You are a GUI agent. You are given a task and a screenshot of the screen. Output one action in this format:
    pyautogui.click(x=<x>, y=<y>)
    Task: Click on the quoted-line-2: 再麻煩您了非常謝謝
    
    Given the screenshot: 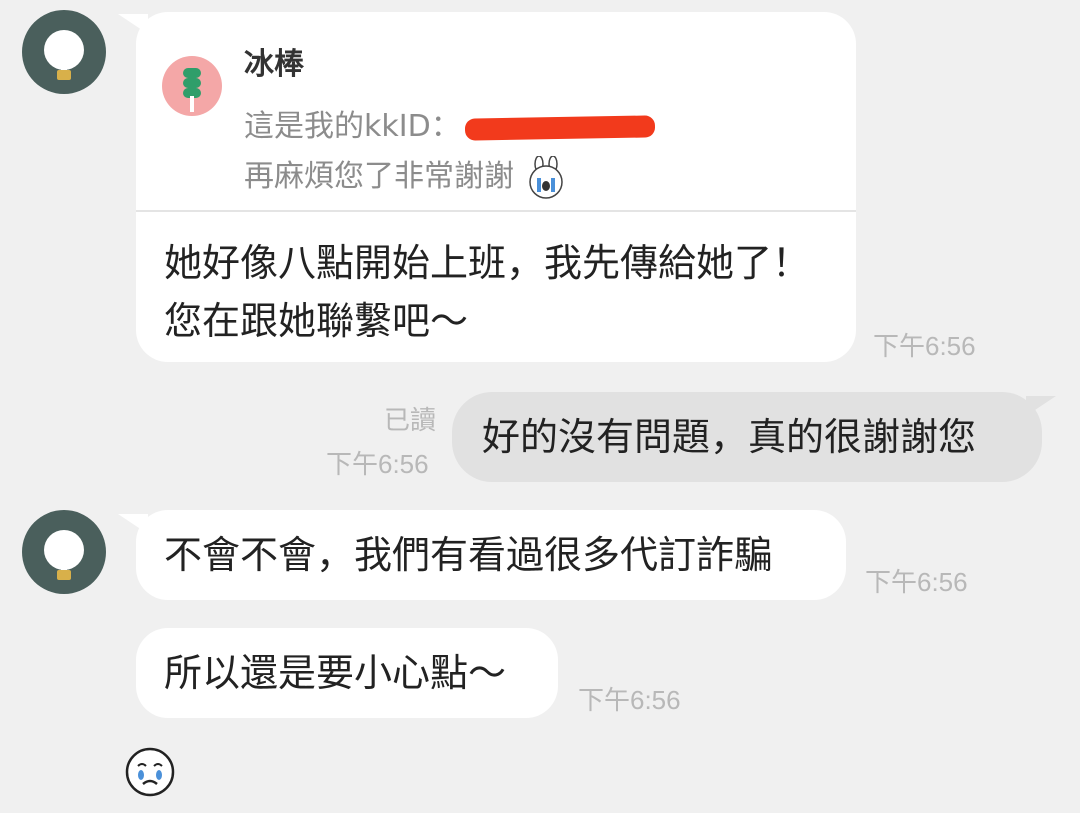 What is the action you would take?
    pyautogui.click(x=406, y=177)
    